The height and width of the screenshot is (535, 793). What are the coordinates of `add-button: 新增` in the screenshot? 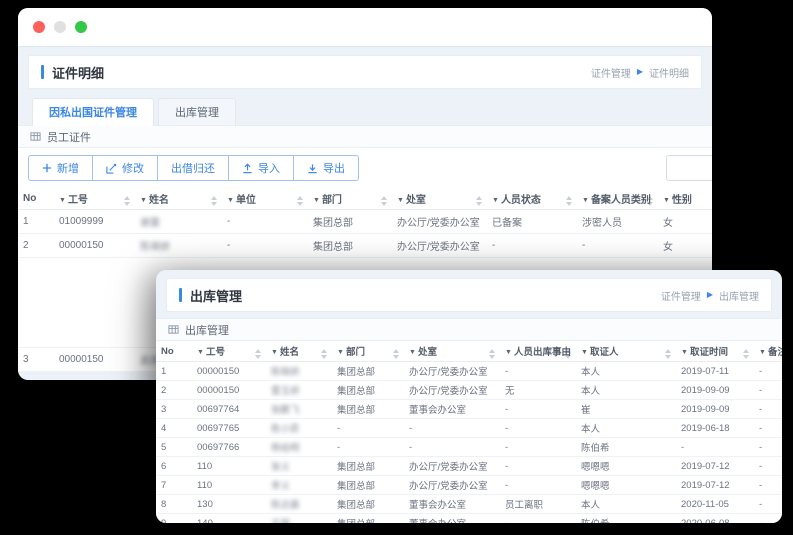 It's located at (60, 168).